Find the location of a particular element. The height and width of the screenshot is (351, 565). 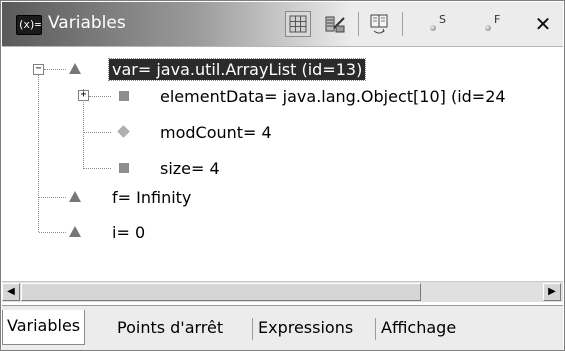

final-variables-icon: F is located at coordinates (493, 24).